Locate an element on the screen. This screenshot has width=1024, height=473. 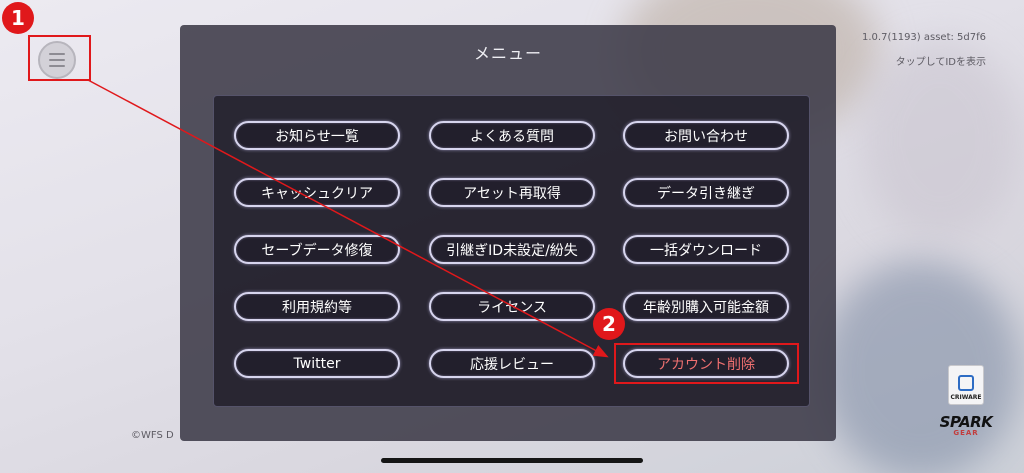
spark-logo-text: SPARK is located at coordinates (966, 422).